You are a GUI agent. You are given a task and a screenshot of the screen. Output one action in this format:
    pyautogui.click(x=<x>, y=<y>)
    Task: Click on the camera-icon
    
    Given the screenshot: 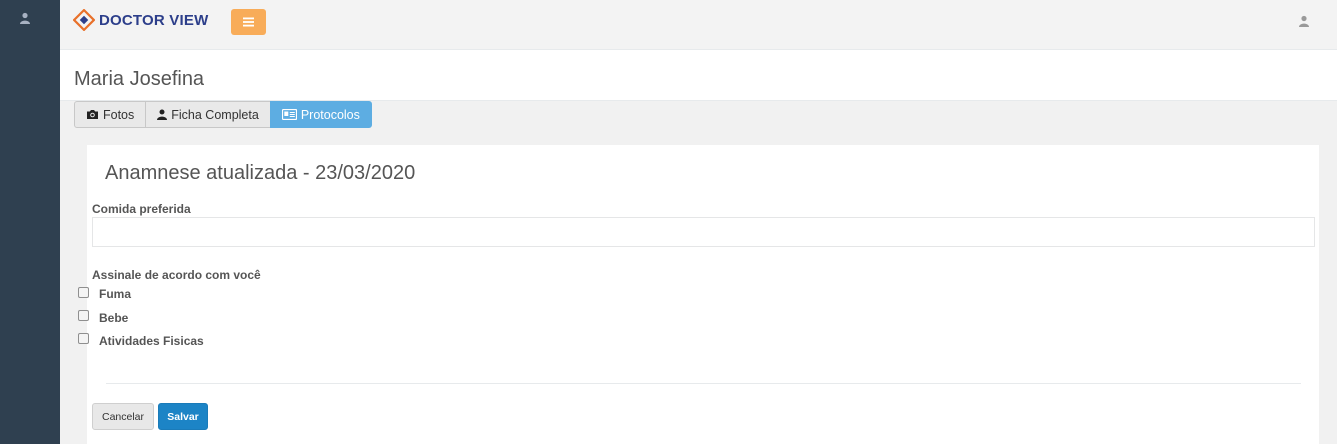 What is the action you would take?
    pyautogui.click(x=92, y=114)
    